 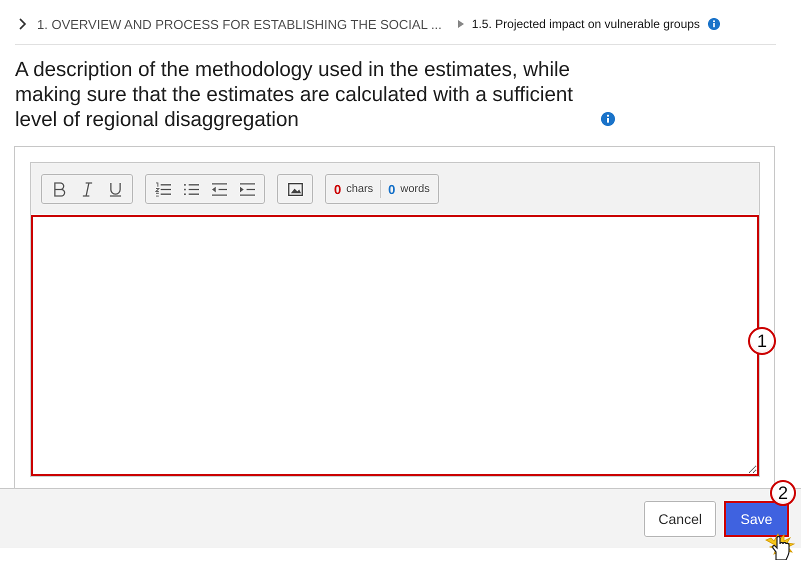 I want to click on cancel-button: Cancel, so click(x=680, y=518).